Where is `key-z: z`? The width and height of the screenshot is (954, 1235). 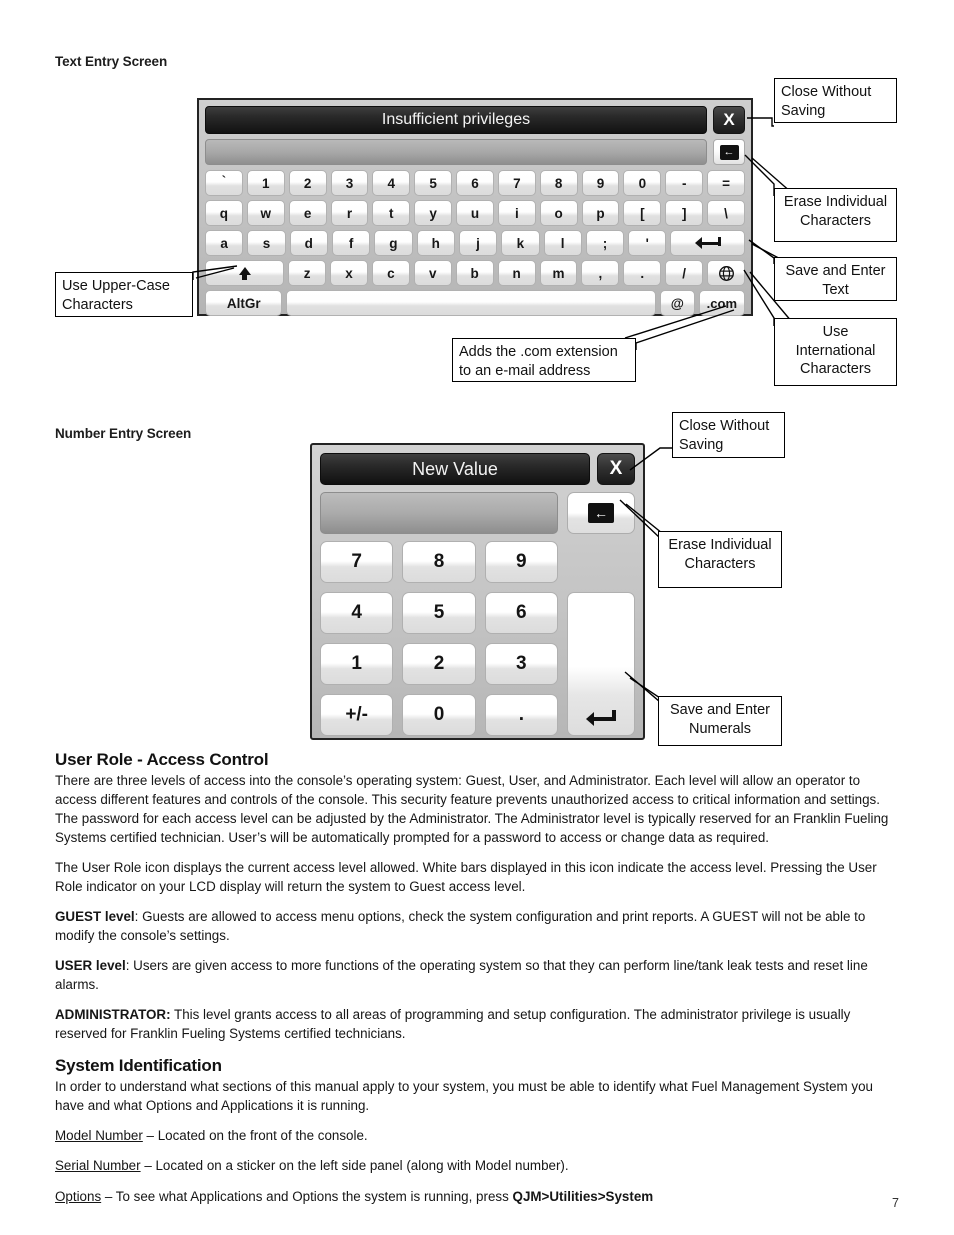
key-z: z is located at coordinates (307, 273).